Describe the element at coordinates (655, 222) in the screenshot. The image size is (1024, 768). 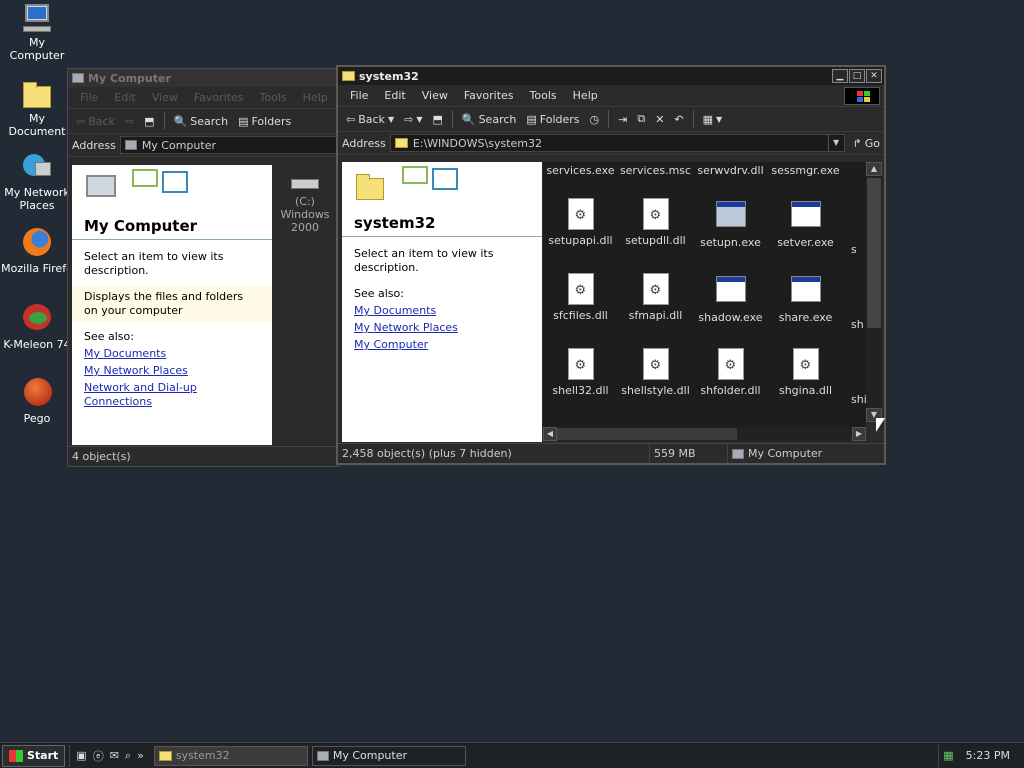
I see `file-item: ⚙ setupdll.dll` at that location.